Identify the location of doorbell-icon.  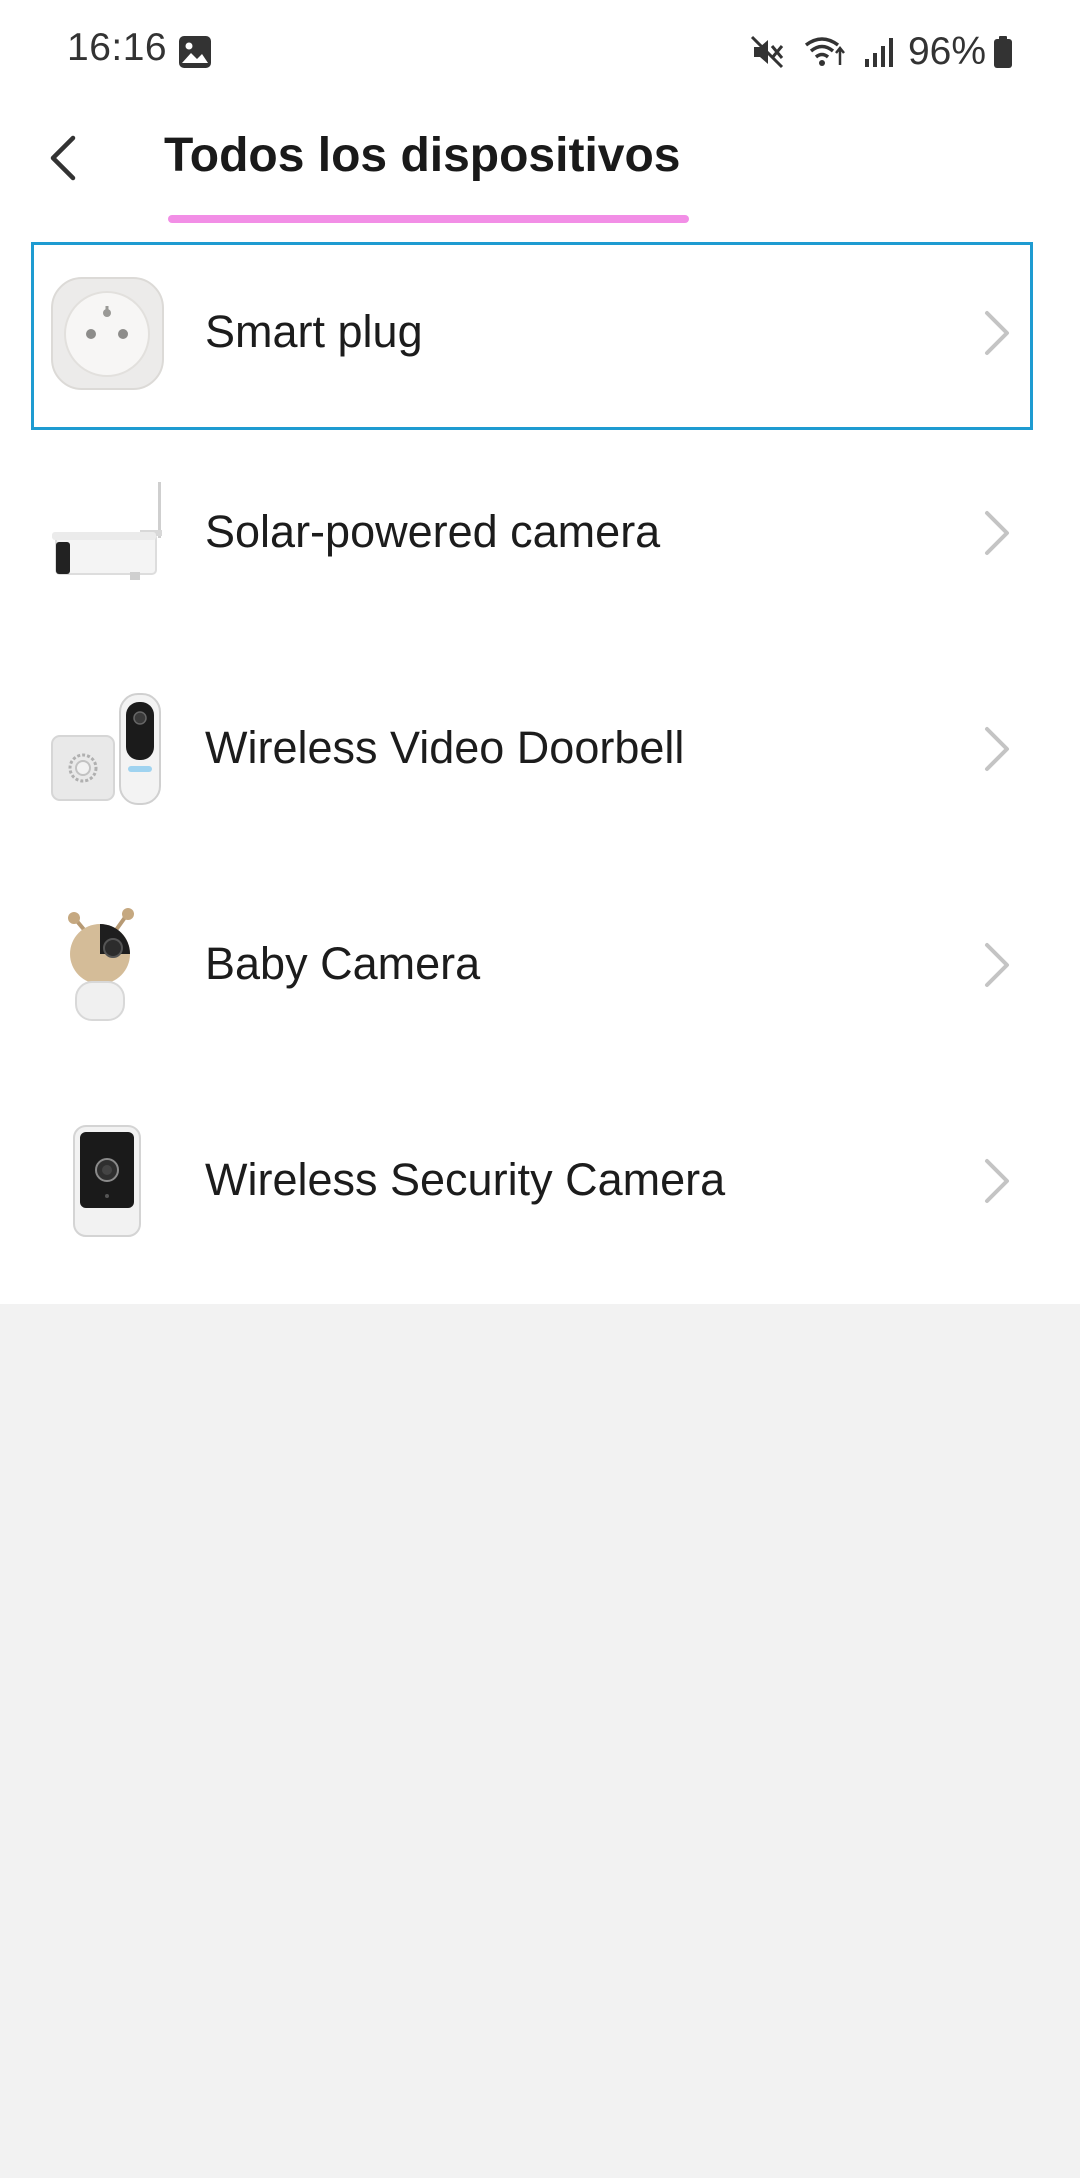
(107, 749).